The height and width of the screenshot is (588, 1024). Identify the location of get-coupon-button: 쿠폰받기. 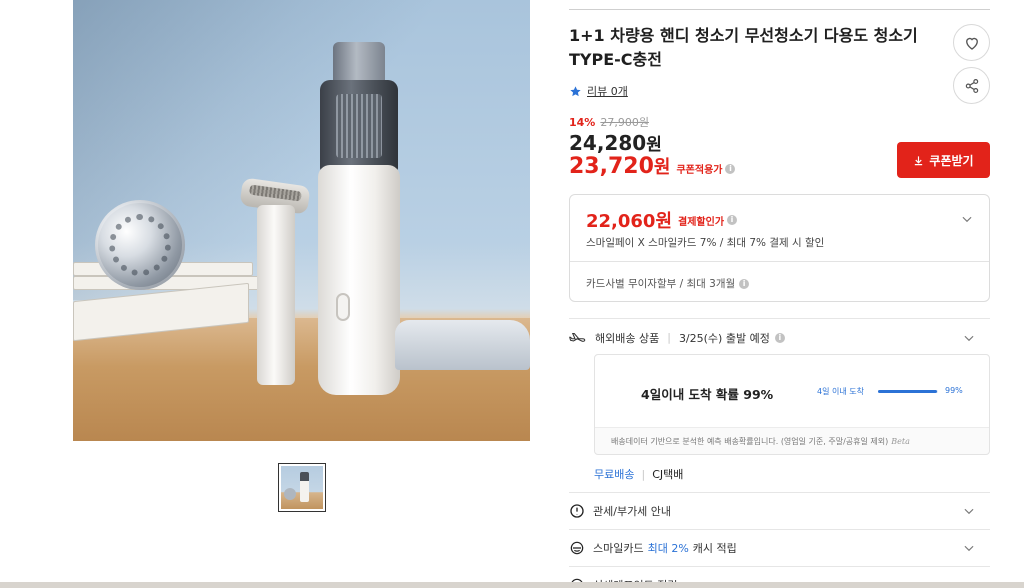
(943, 160).